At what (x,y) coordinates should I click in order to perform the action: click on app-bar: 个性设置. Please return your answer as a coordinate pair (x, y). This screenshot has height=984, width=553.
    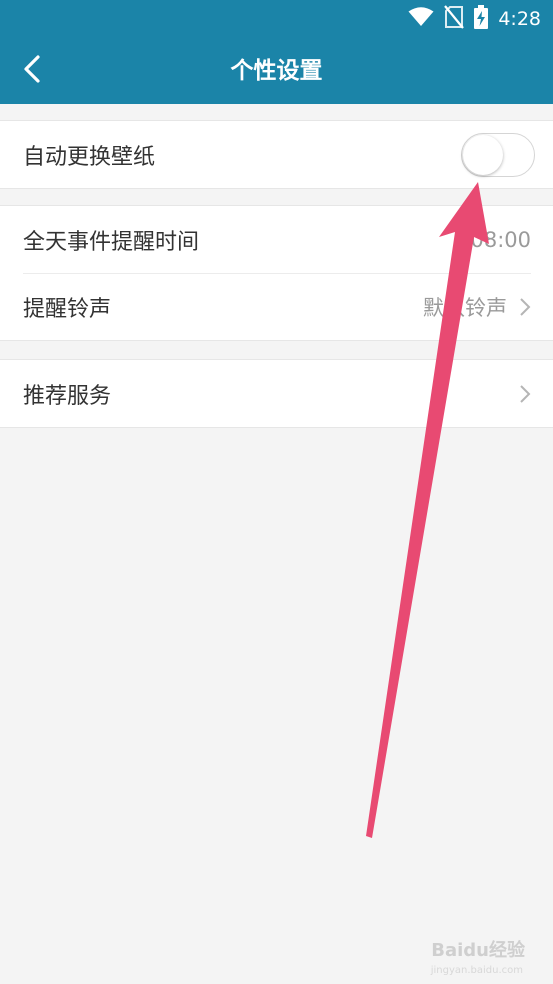
    Looking at the image, I should click on (276, 71).